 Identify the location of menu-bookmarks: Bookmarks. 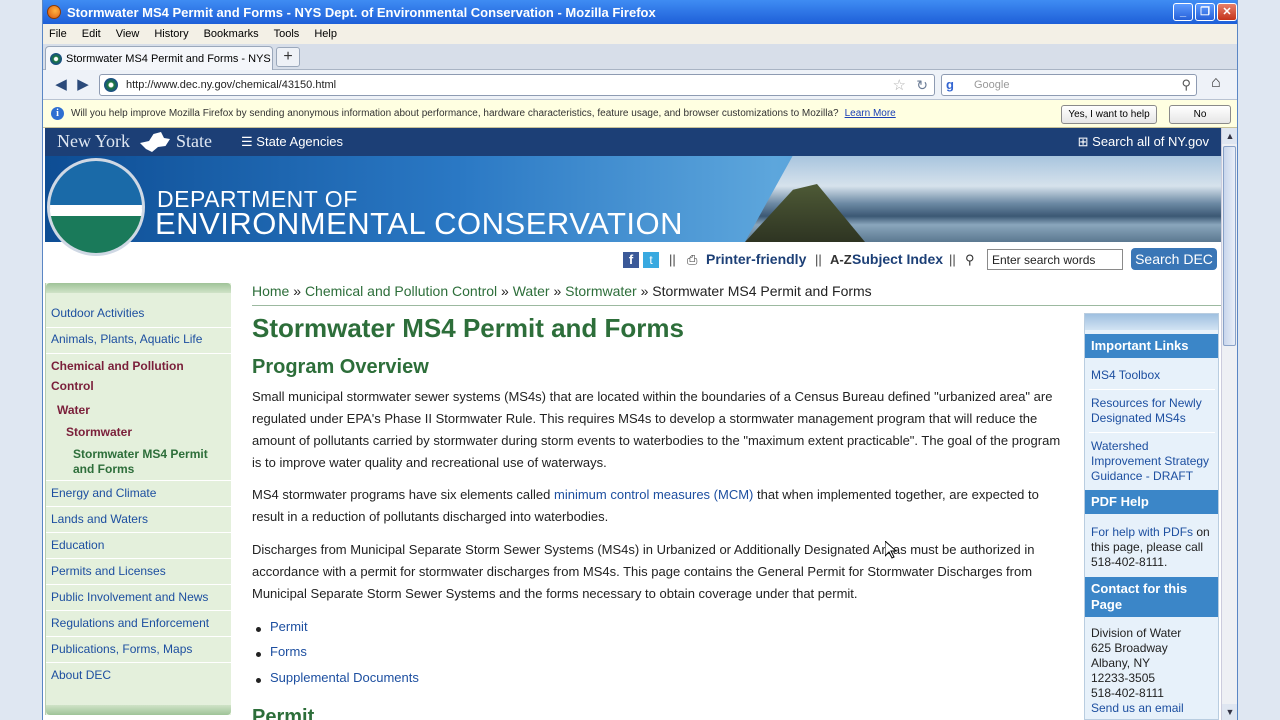
(231, 34).